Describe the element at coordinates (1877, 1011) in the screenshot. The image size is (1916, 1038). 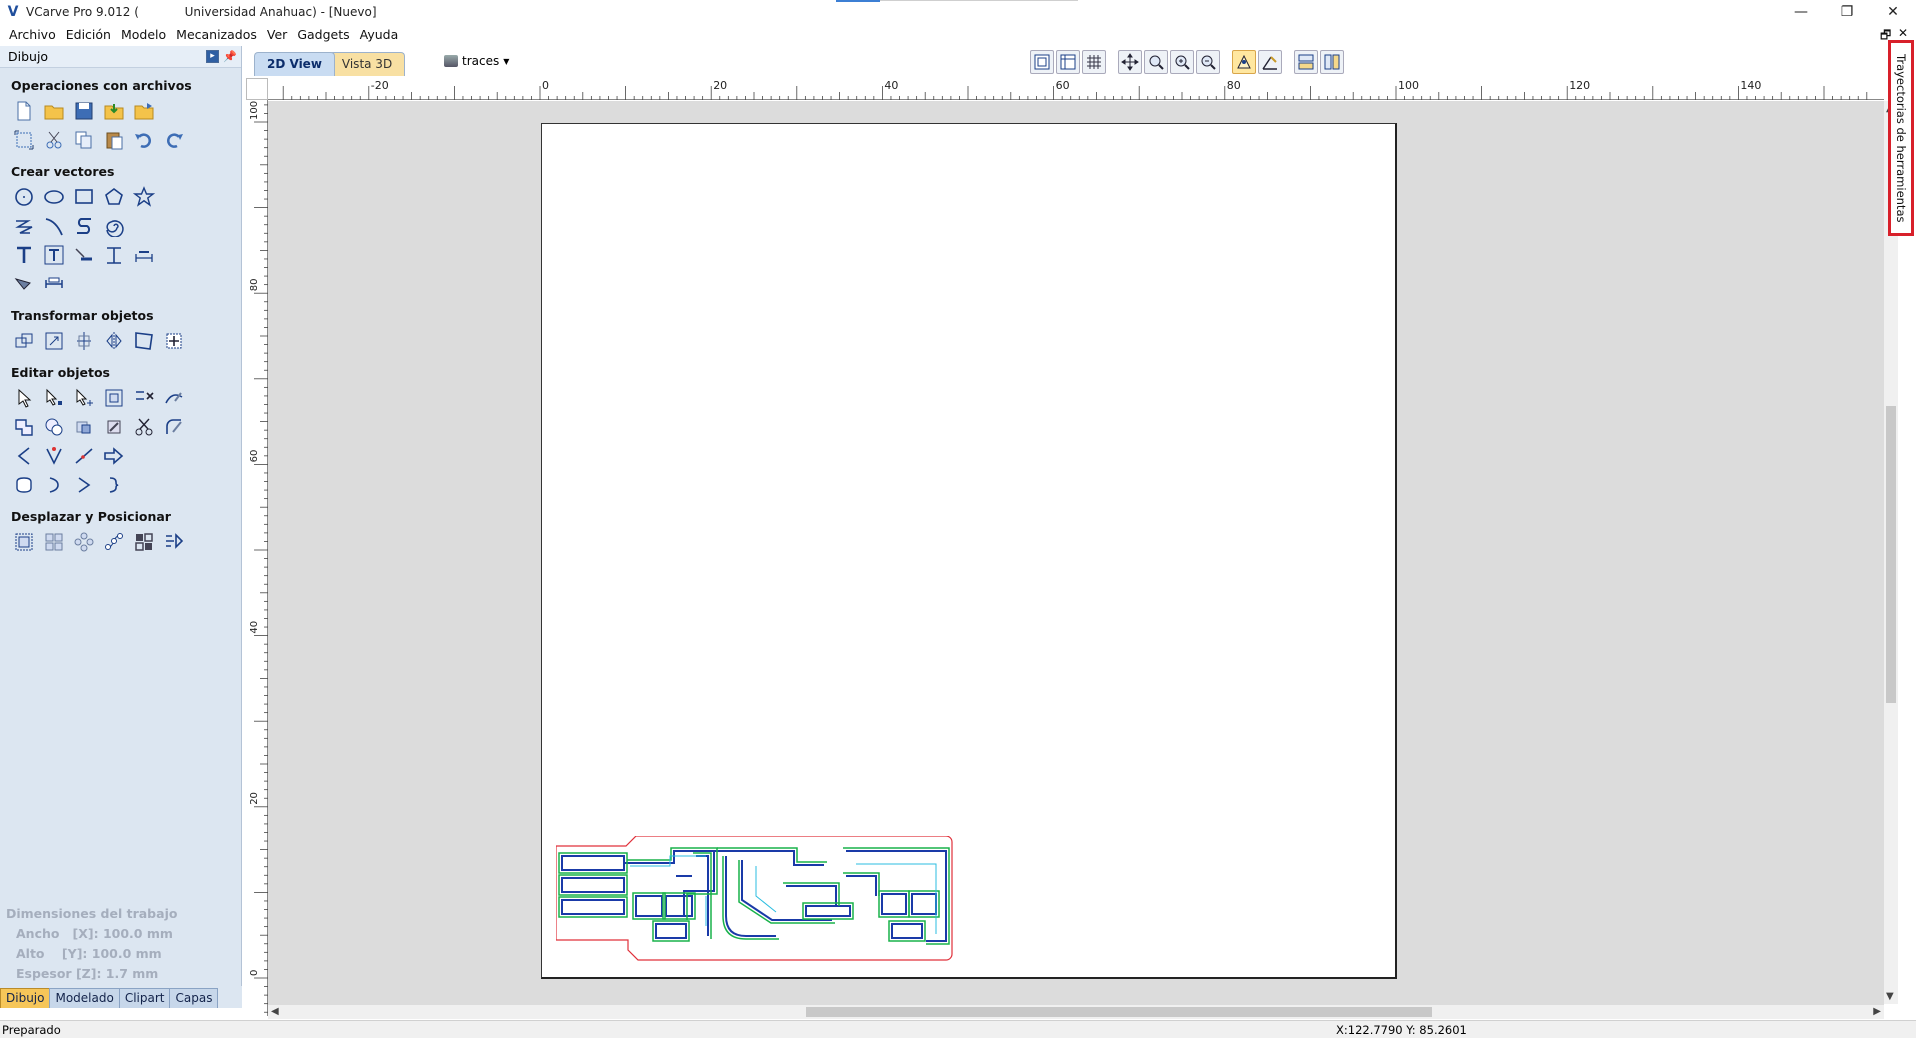
I see `scroll-right-icon: ▶` at that location.